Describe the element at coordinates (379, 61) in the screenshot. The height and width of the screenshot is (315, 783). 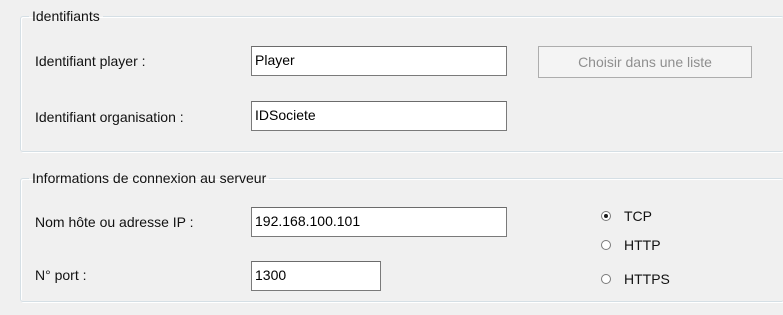
I see `player-id-input: Player` at that location.